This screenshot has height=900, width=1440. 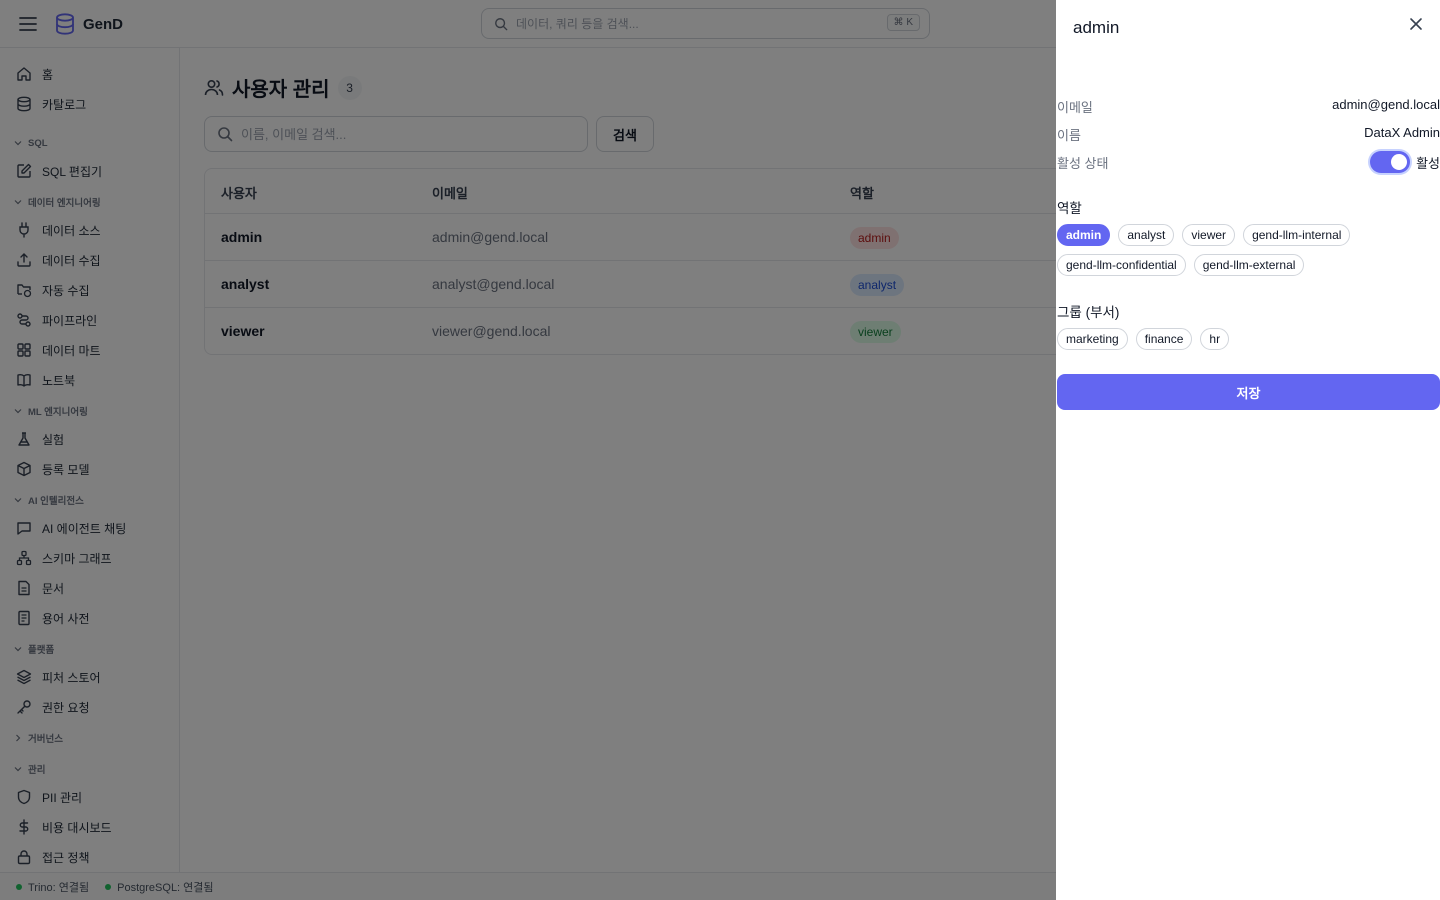 What do you see at coordinates (1402, 132) in the screenshot?
I see `name-value: DataX Admin` at bounding box center [1402, 132].